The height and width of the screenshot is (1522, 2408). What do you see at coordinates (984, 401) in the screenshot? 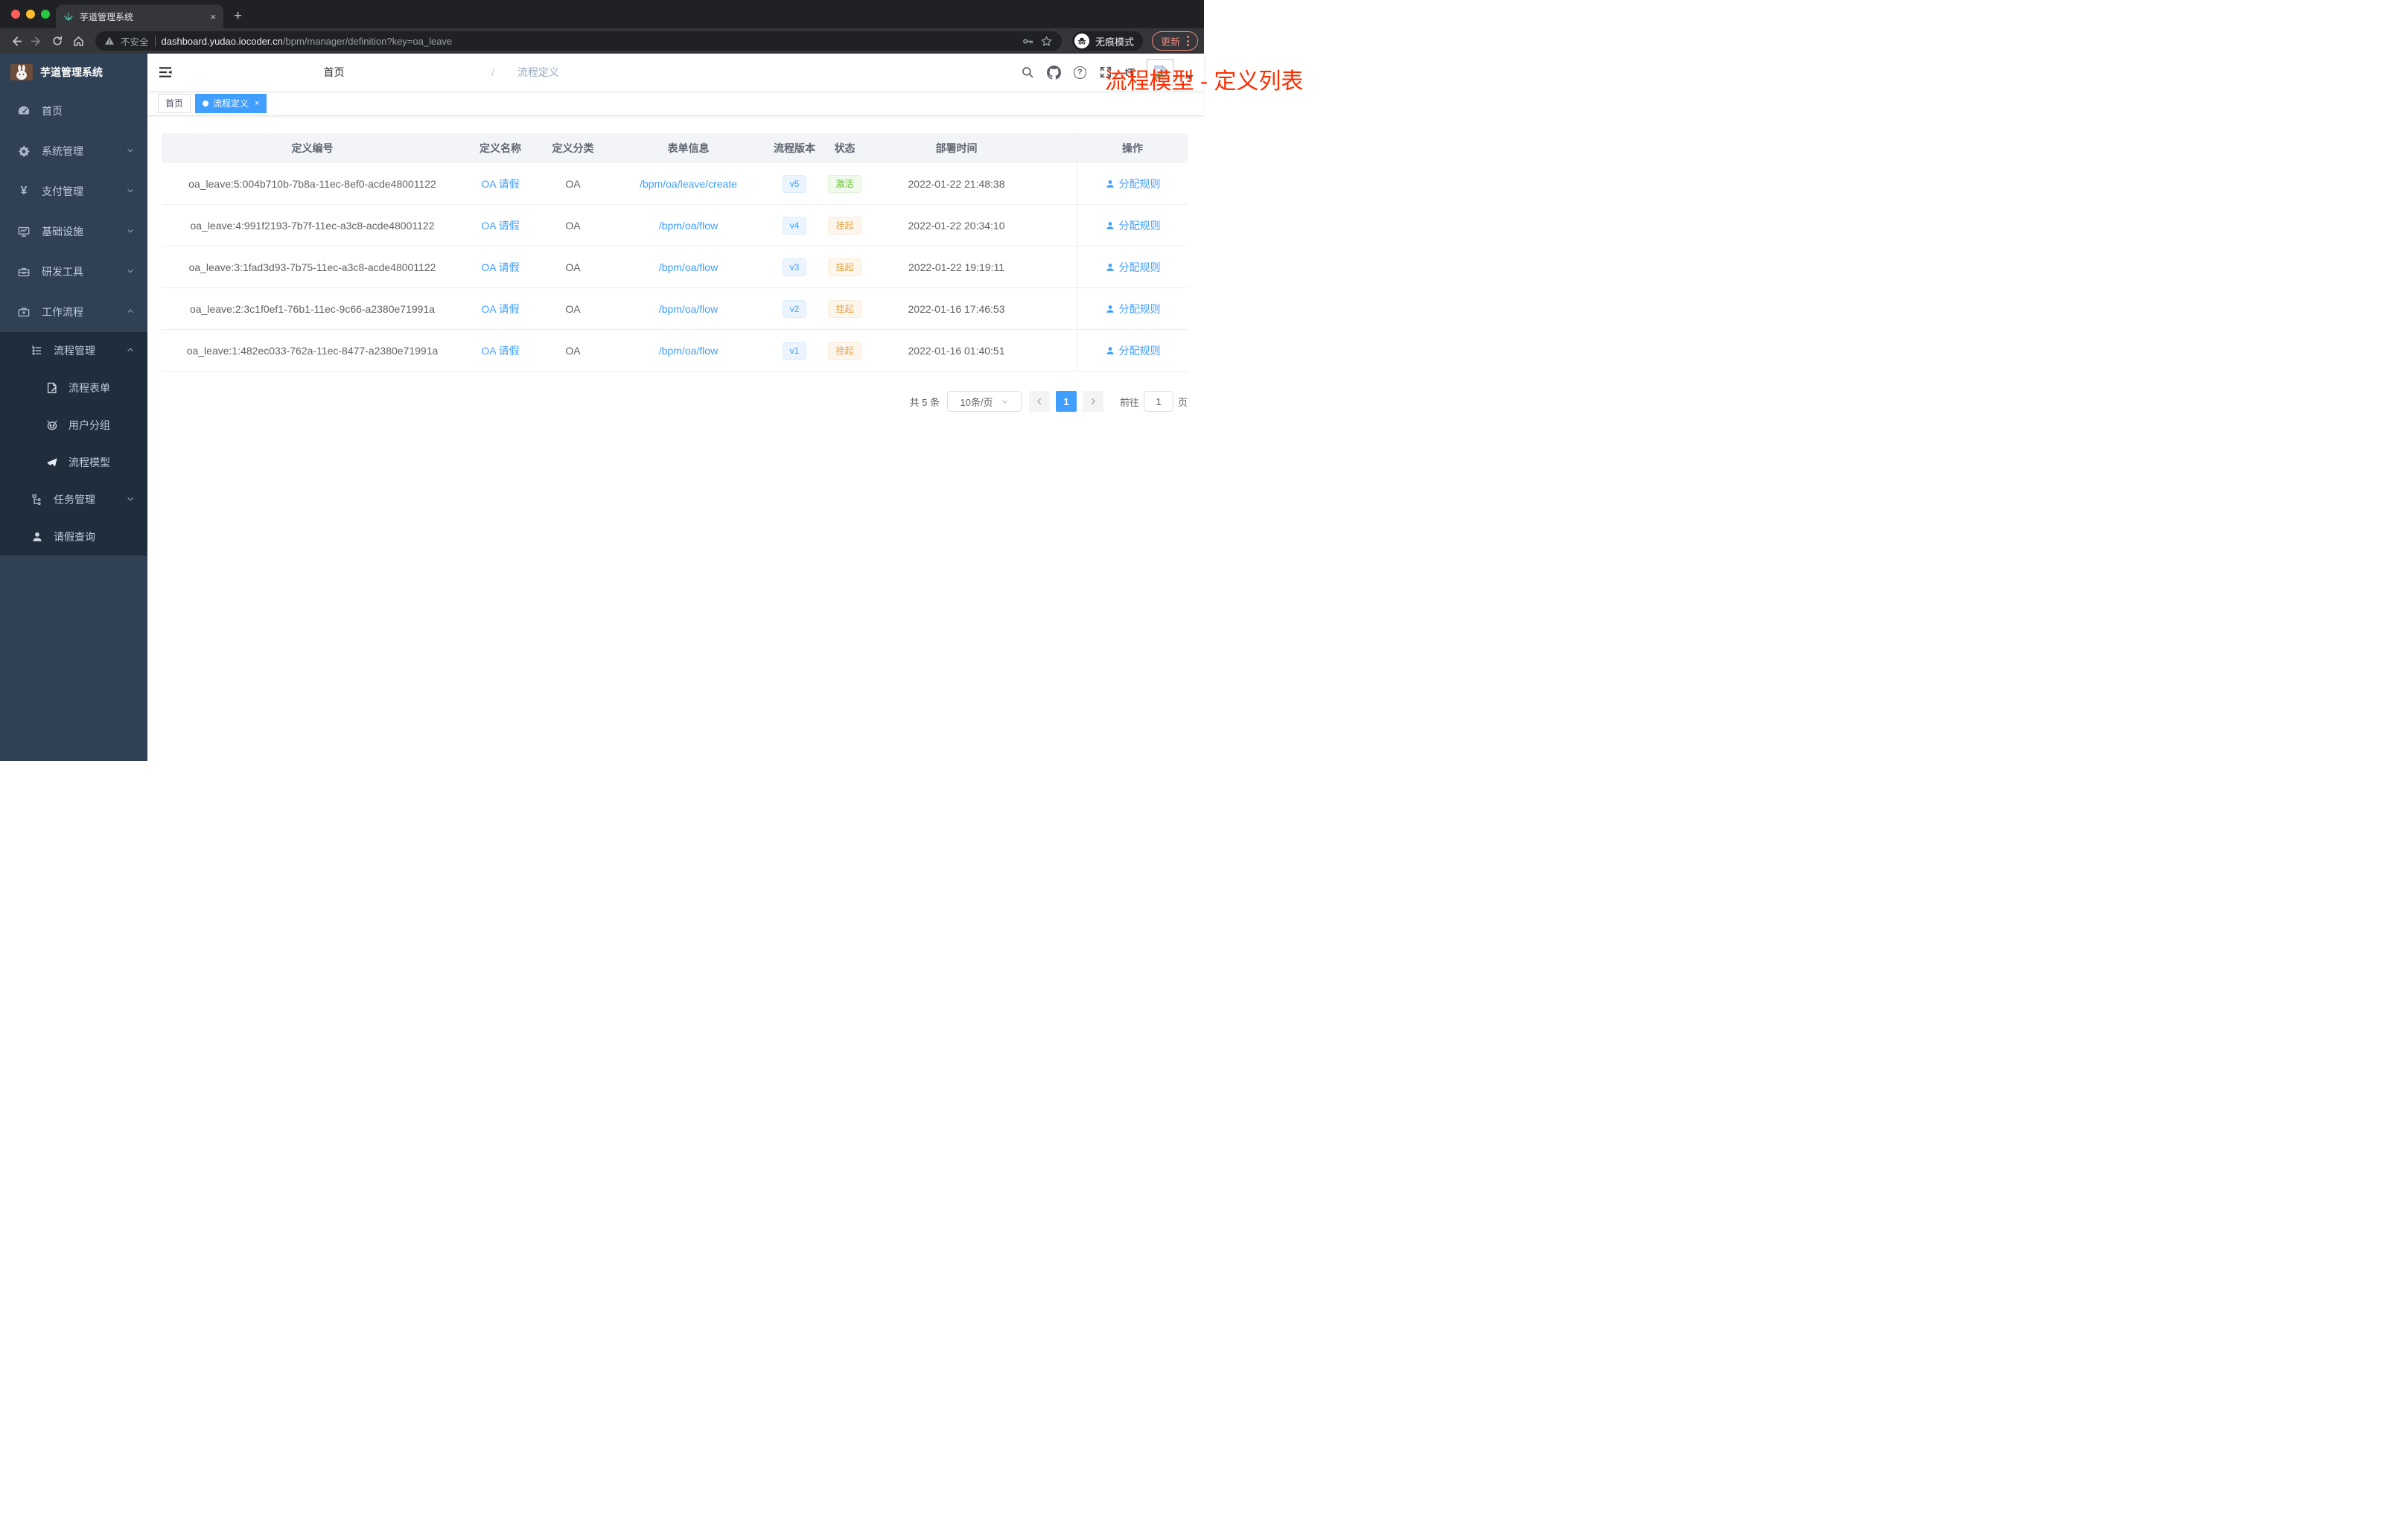
I see `page-size-select: 10条/页` at bounding box center [984, 401].